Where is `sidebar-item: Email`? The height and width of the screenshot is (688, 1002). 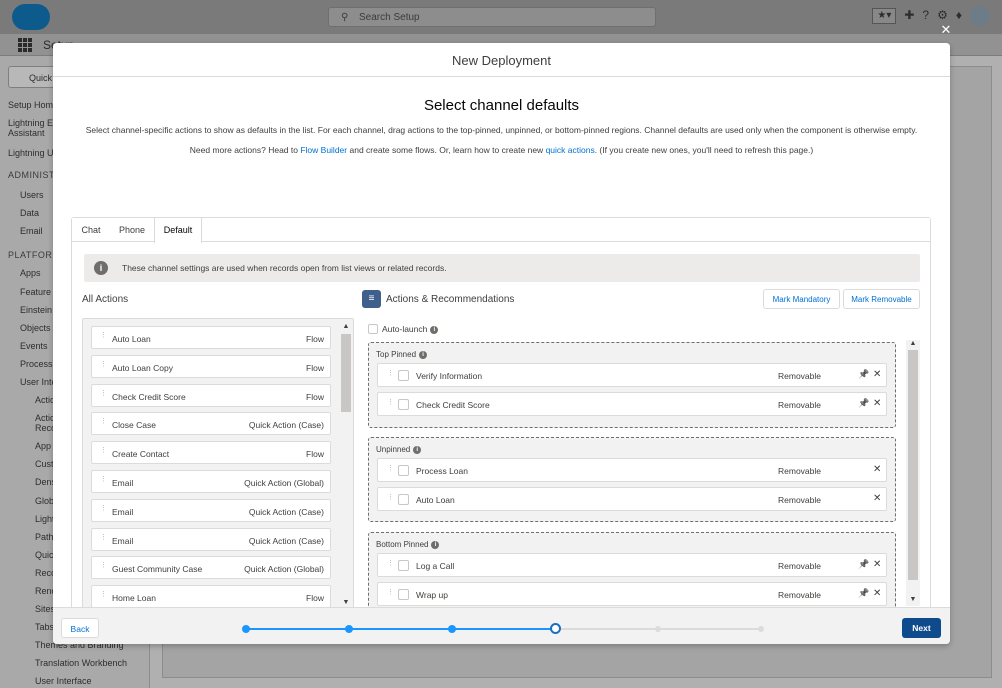 sidebar-item: Email is located at coordinates (31, 231).